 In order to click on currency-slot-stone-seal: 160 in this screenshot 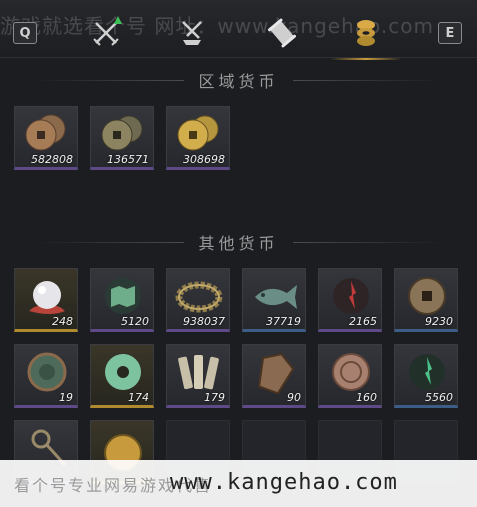, I will do `click(350, 376)`.